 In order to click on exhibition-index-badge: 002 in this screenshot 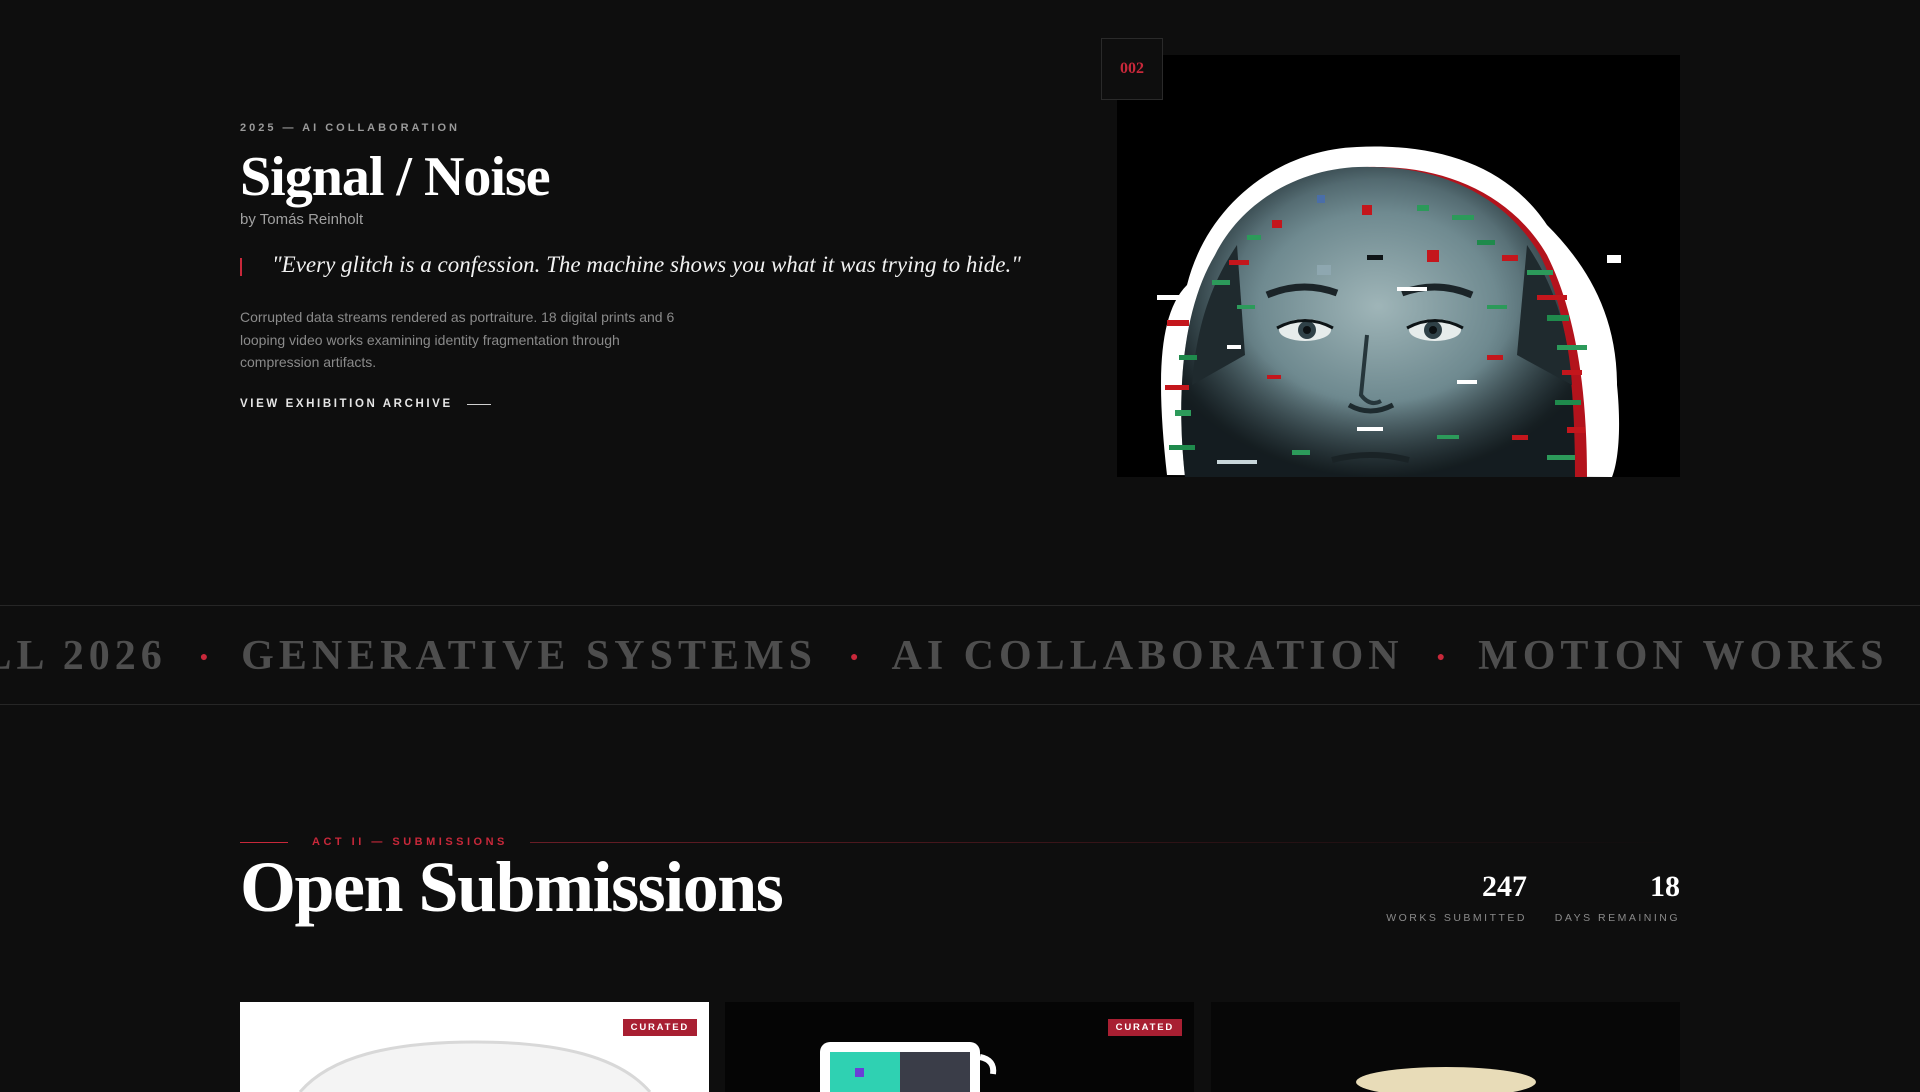, I will do `click(1132, 69)`.